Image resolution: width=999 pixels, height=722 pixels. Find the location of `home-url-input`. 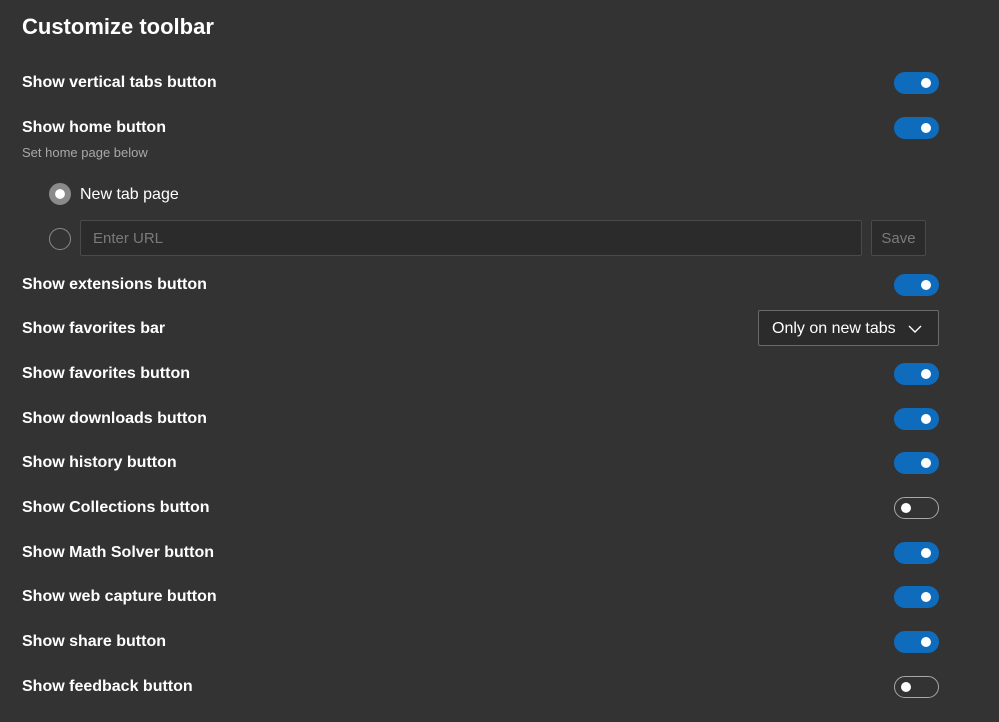

home-url-input is located at coordinates (471, 238).